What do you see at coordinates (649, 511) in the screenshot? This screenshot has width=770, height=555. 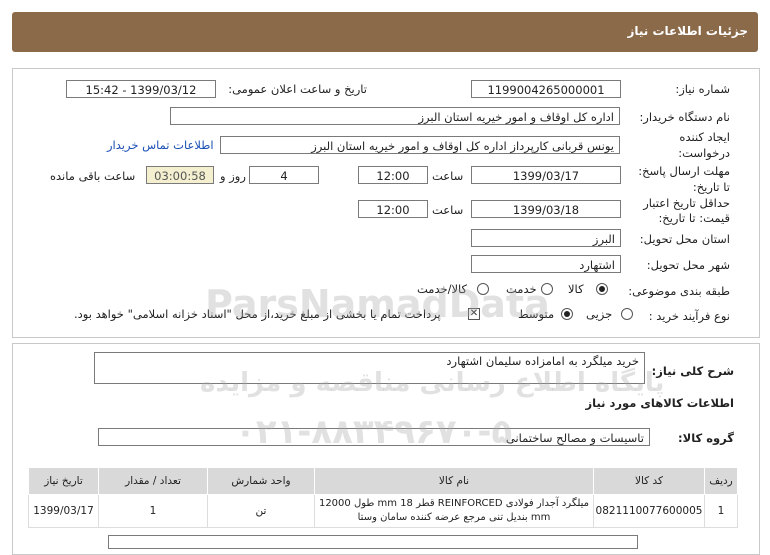 I see `cell-code: 0821110077600005` at bounding box center [649, 511].